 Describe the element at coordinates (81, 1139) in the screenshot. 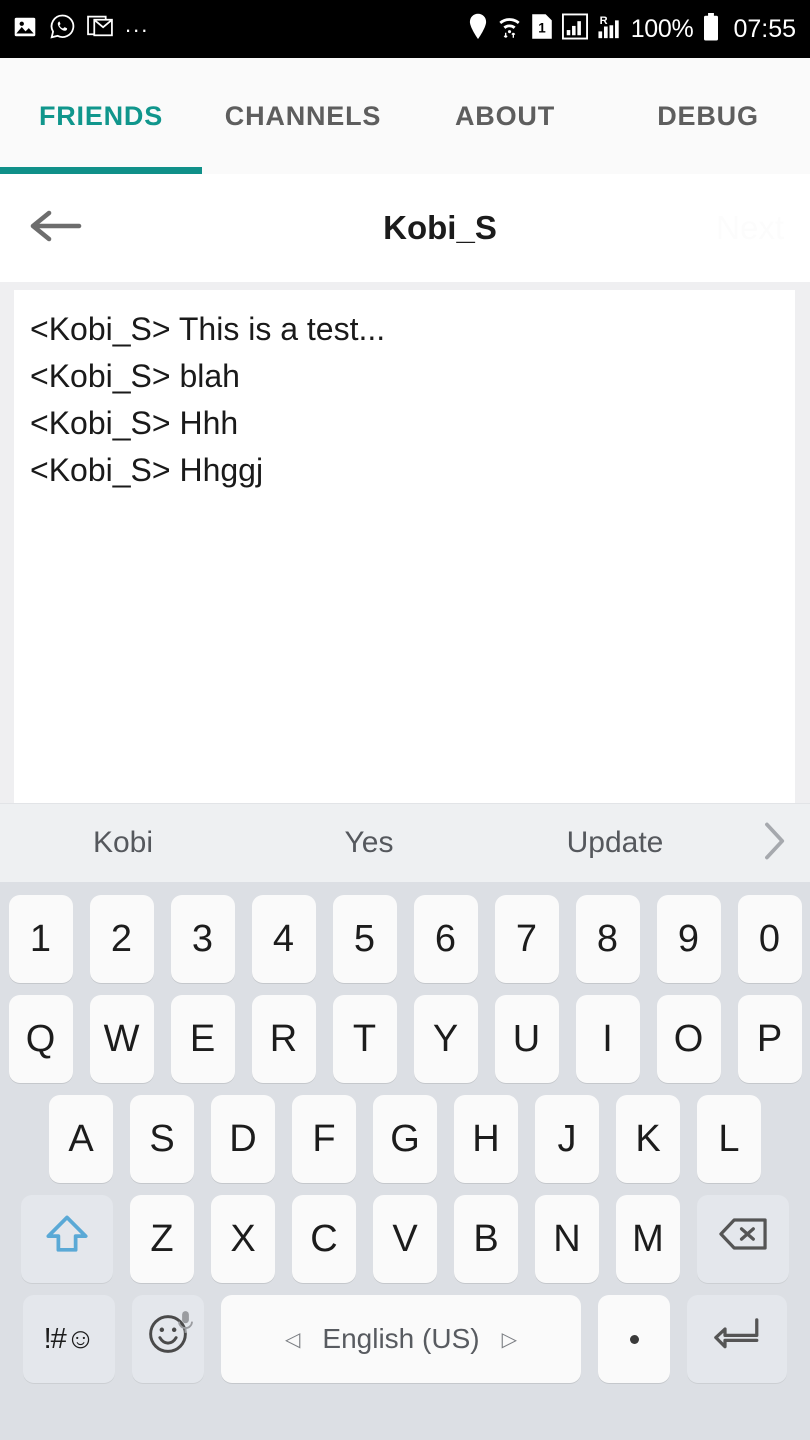

I see `key-a: A` at that location.